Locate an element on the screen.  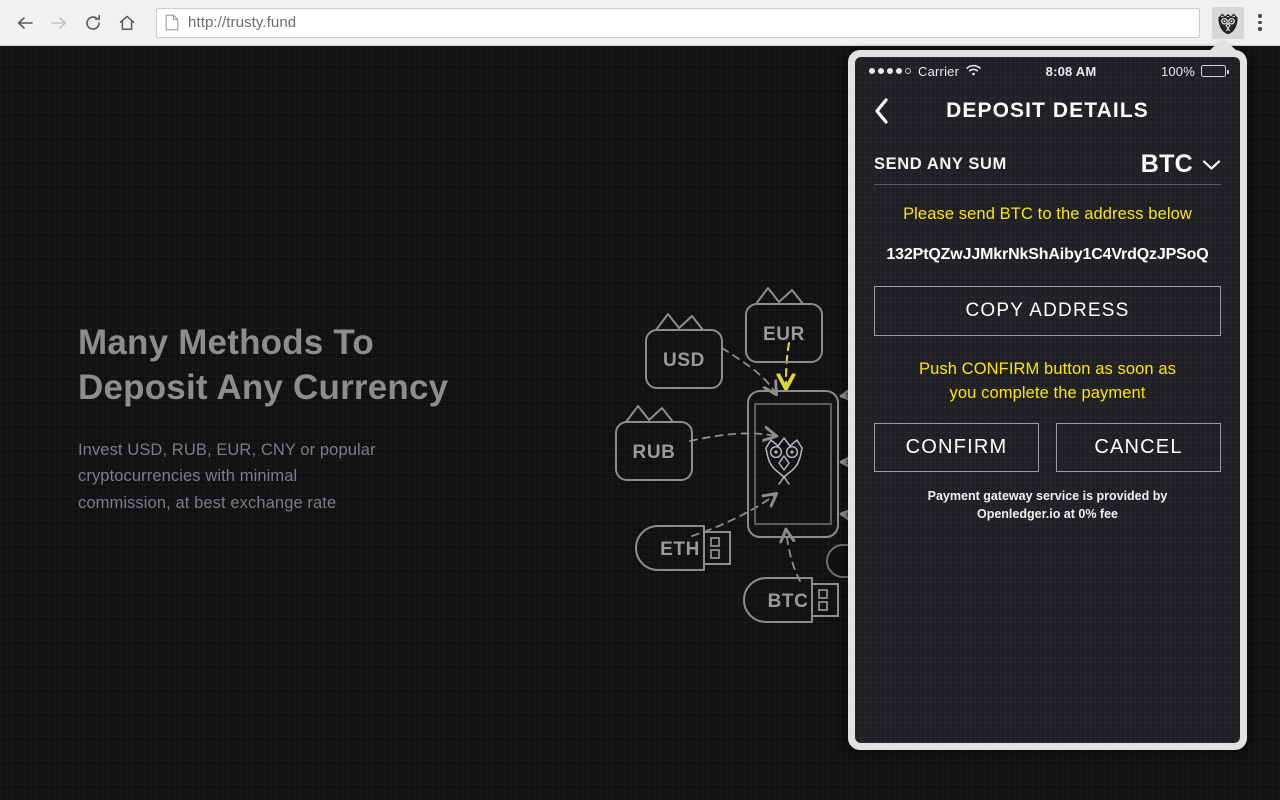
currency-select: BTC is located at coordinates (1181, 164).